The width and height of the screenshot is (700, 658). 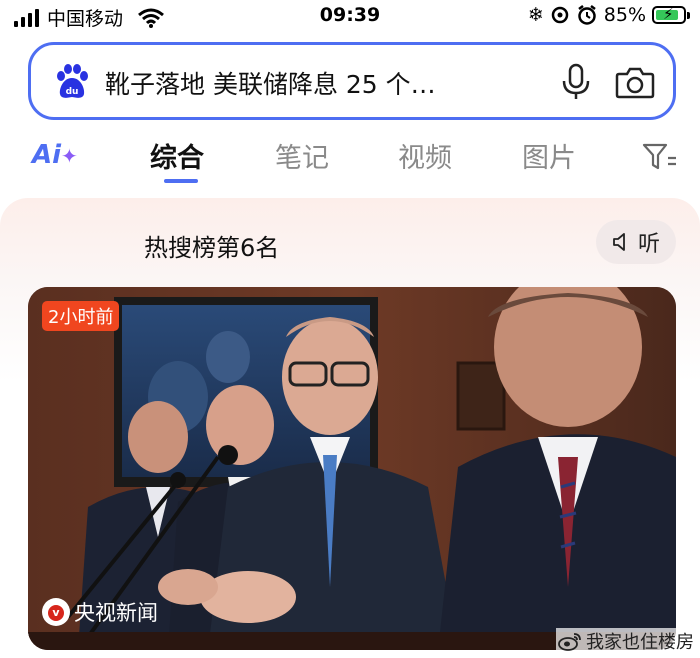 What do you see at coordinates (576, 82) in the screenshot?
I see `mic-icon` at bounding box center [576, 82].